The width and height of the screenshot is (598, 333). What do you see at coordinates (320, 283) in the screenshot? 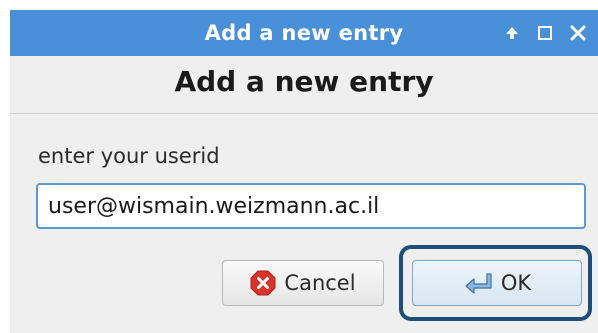
I see `cancel-button-label: Cancel` at bounding box center [320, 283].